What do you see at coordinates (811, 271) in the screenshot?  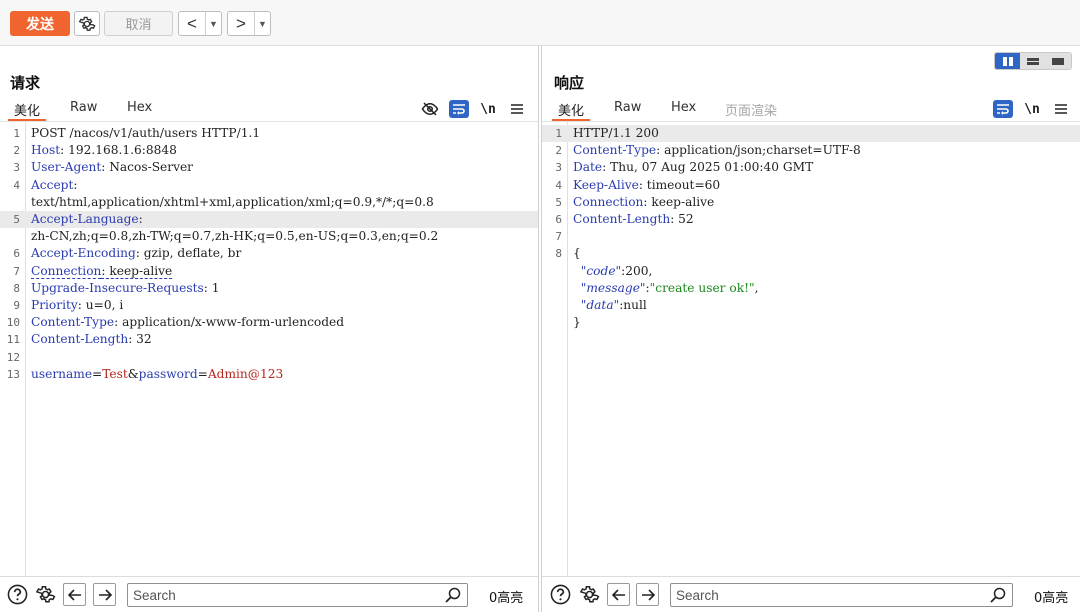 I see `code-line: "code":200,` at bounding box center [811, 271].